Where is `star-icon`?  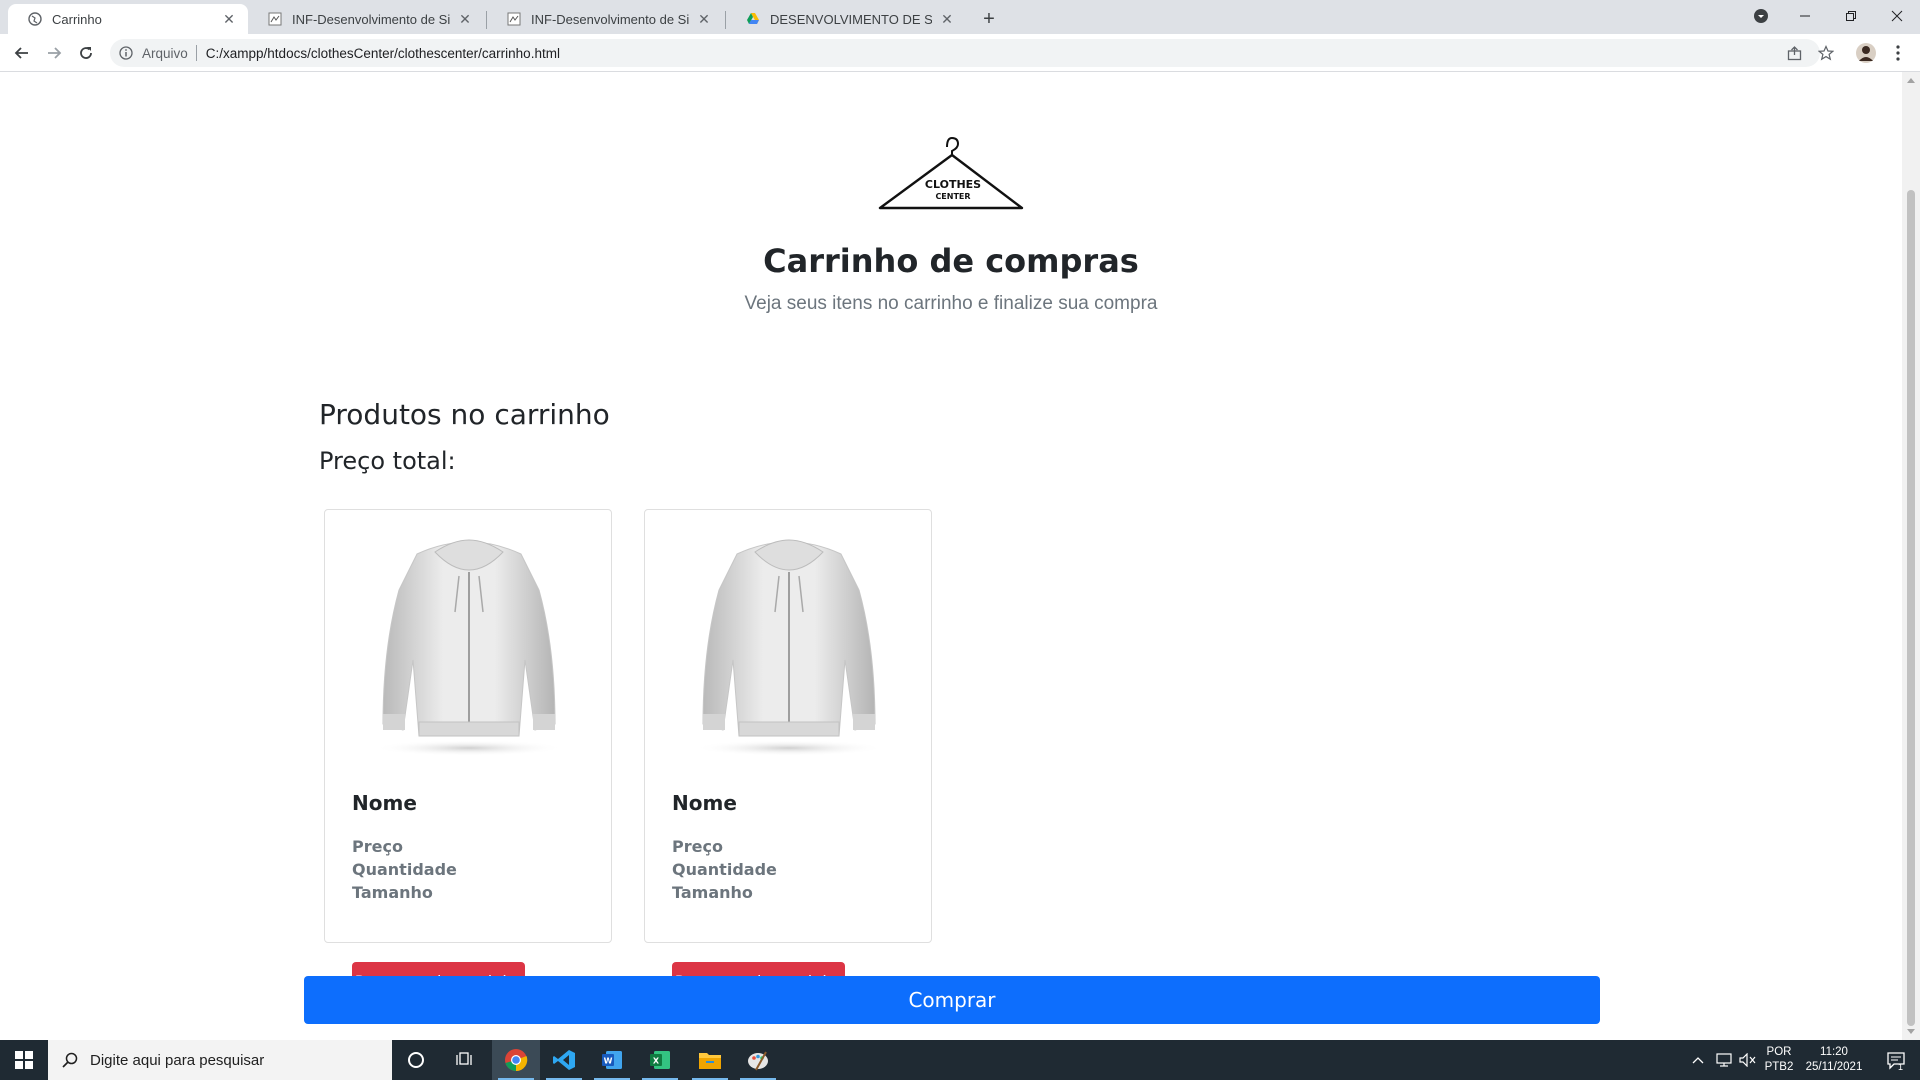
star-icon is located at coordinates (1826, 53).